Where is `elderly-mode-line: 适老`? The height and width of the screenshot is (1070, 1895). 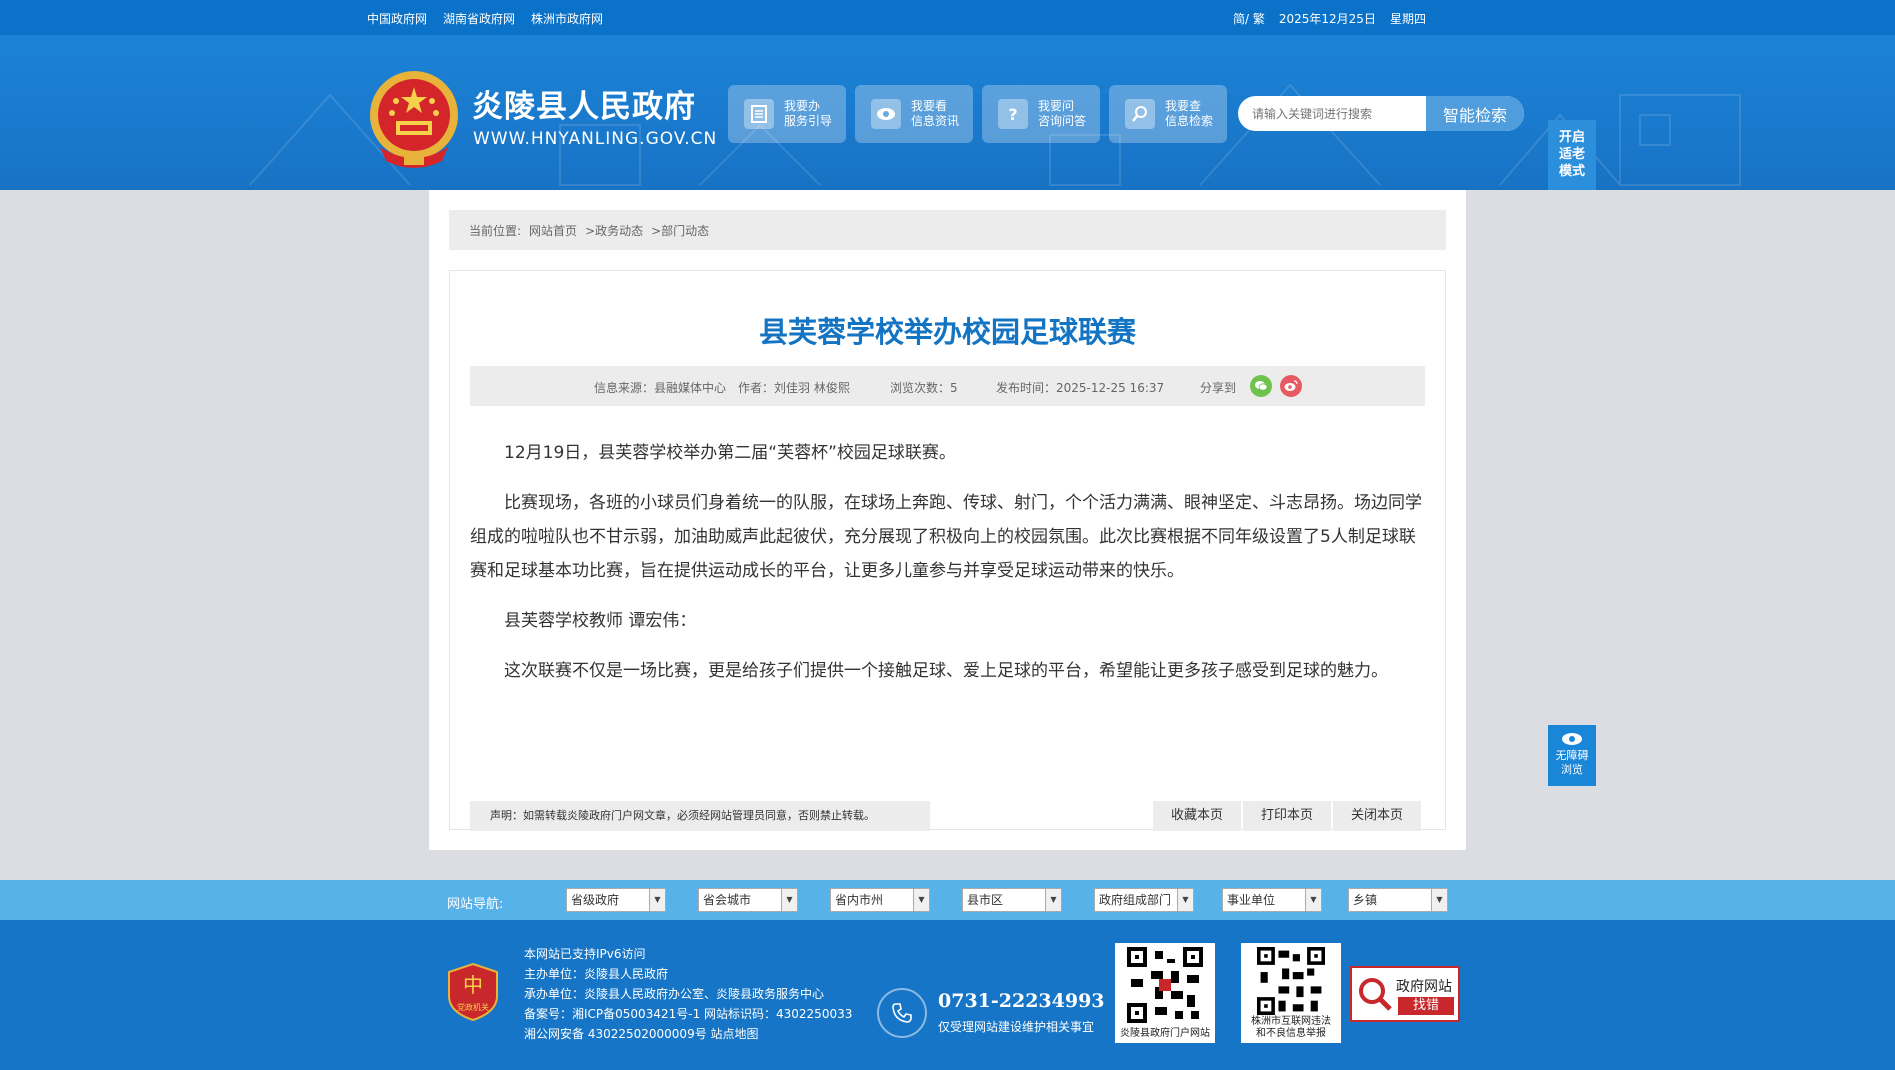
elderly-mode-line: 适老 is located at coordinates (1571, 154).